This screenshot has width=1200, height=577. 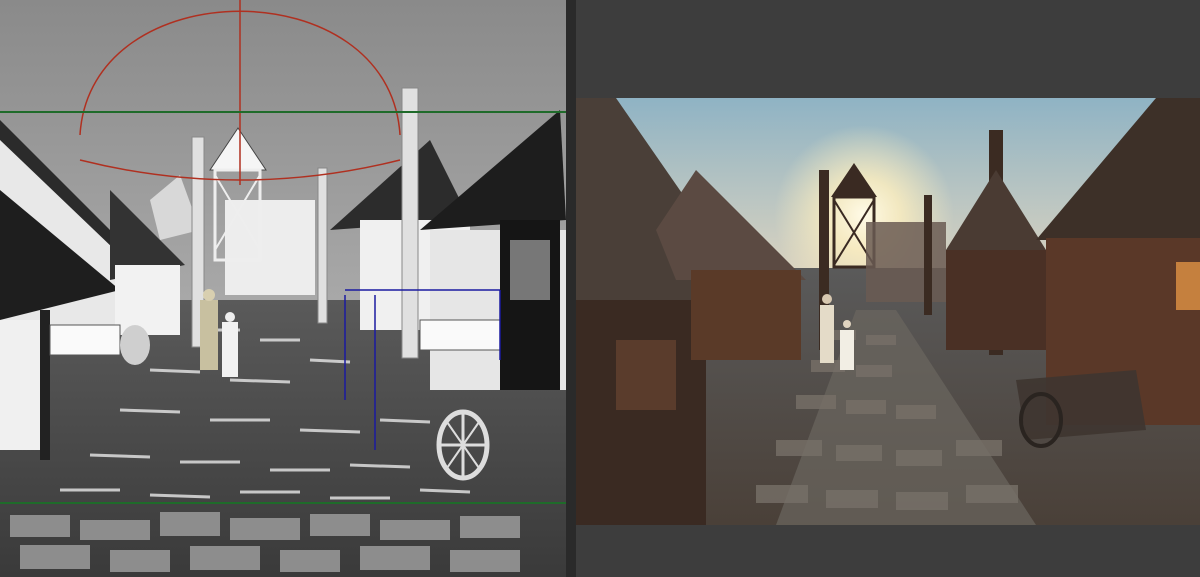 What do you see at coordinates (135, 345) in the screenshot?
I see `barrel` at bounding box center [135, 345].